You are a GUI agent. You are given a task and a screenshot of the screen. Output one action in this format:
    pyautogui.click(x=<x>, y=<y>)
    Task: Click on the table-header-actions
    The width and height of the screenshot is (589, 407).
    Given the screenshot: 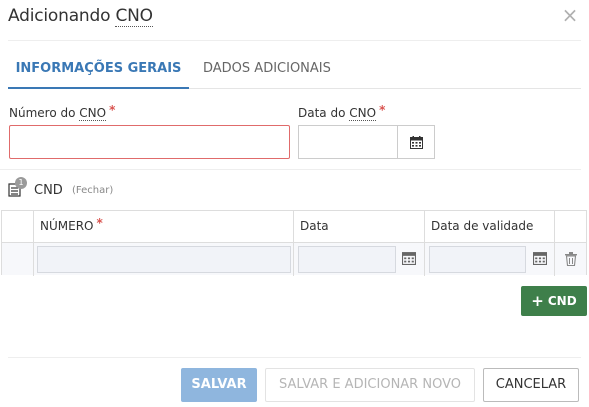 What is the action you would take?
    pyautogui.click(x=570, y=226)
    